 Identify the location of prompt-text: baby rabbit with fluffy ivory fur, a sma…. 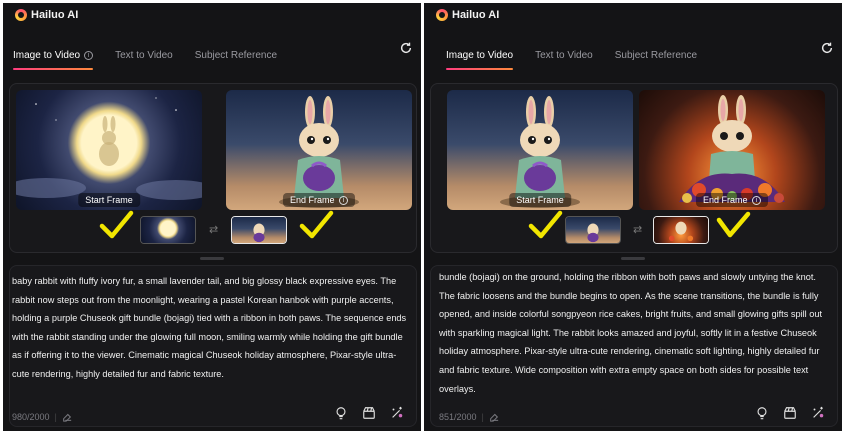
(209, 327).